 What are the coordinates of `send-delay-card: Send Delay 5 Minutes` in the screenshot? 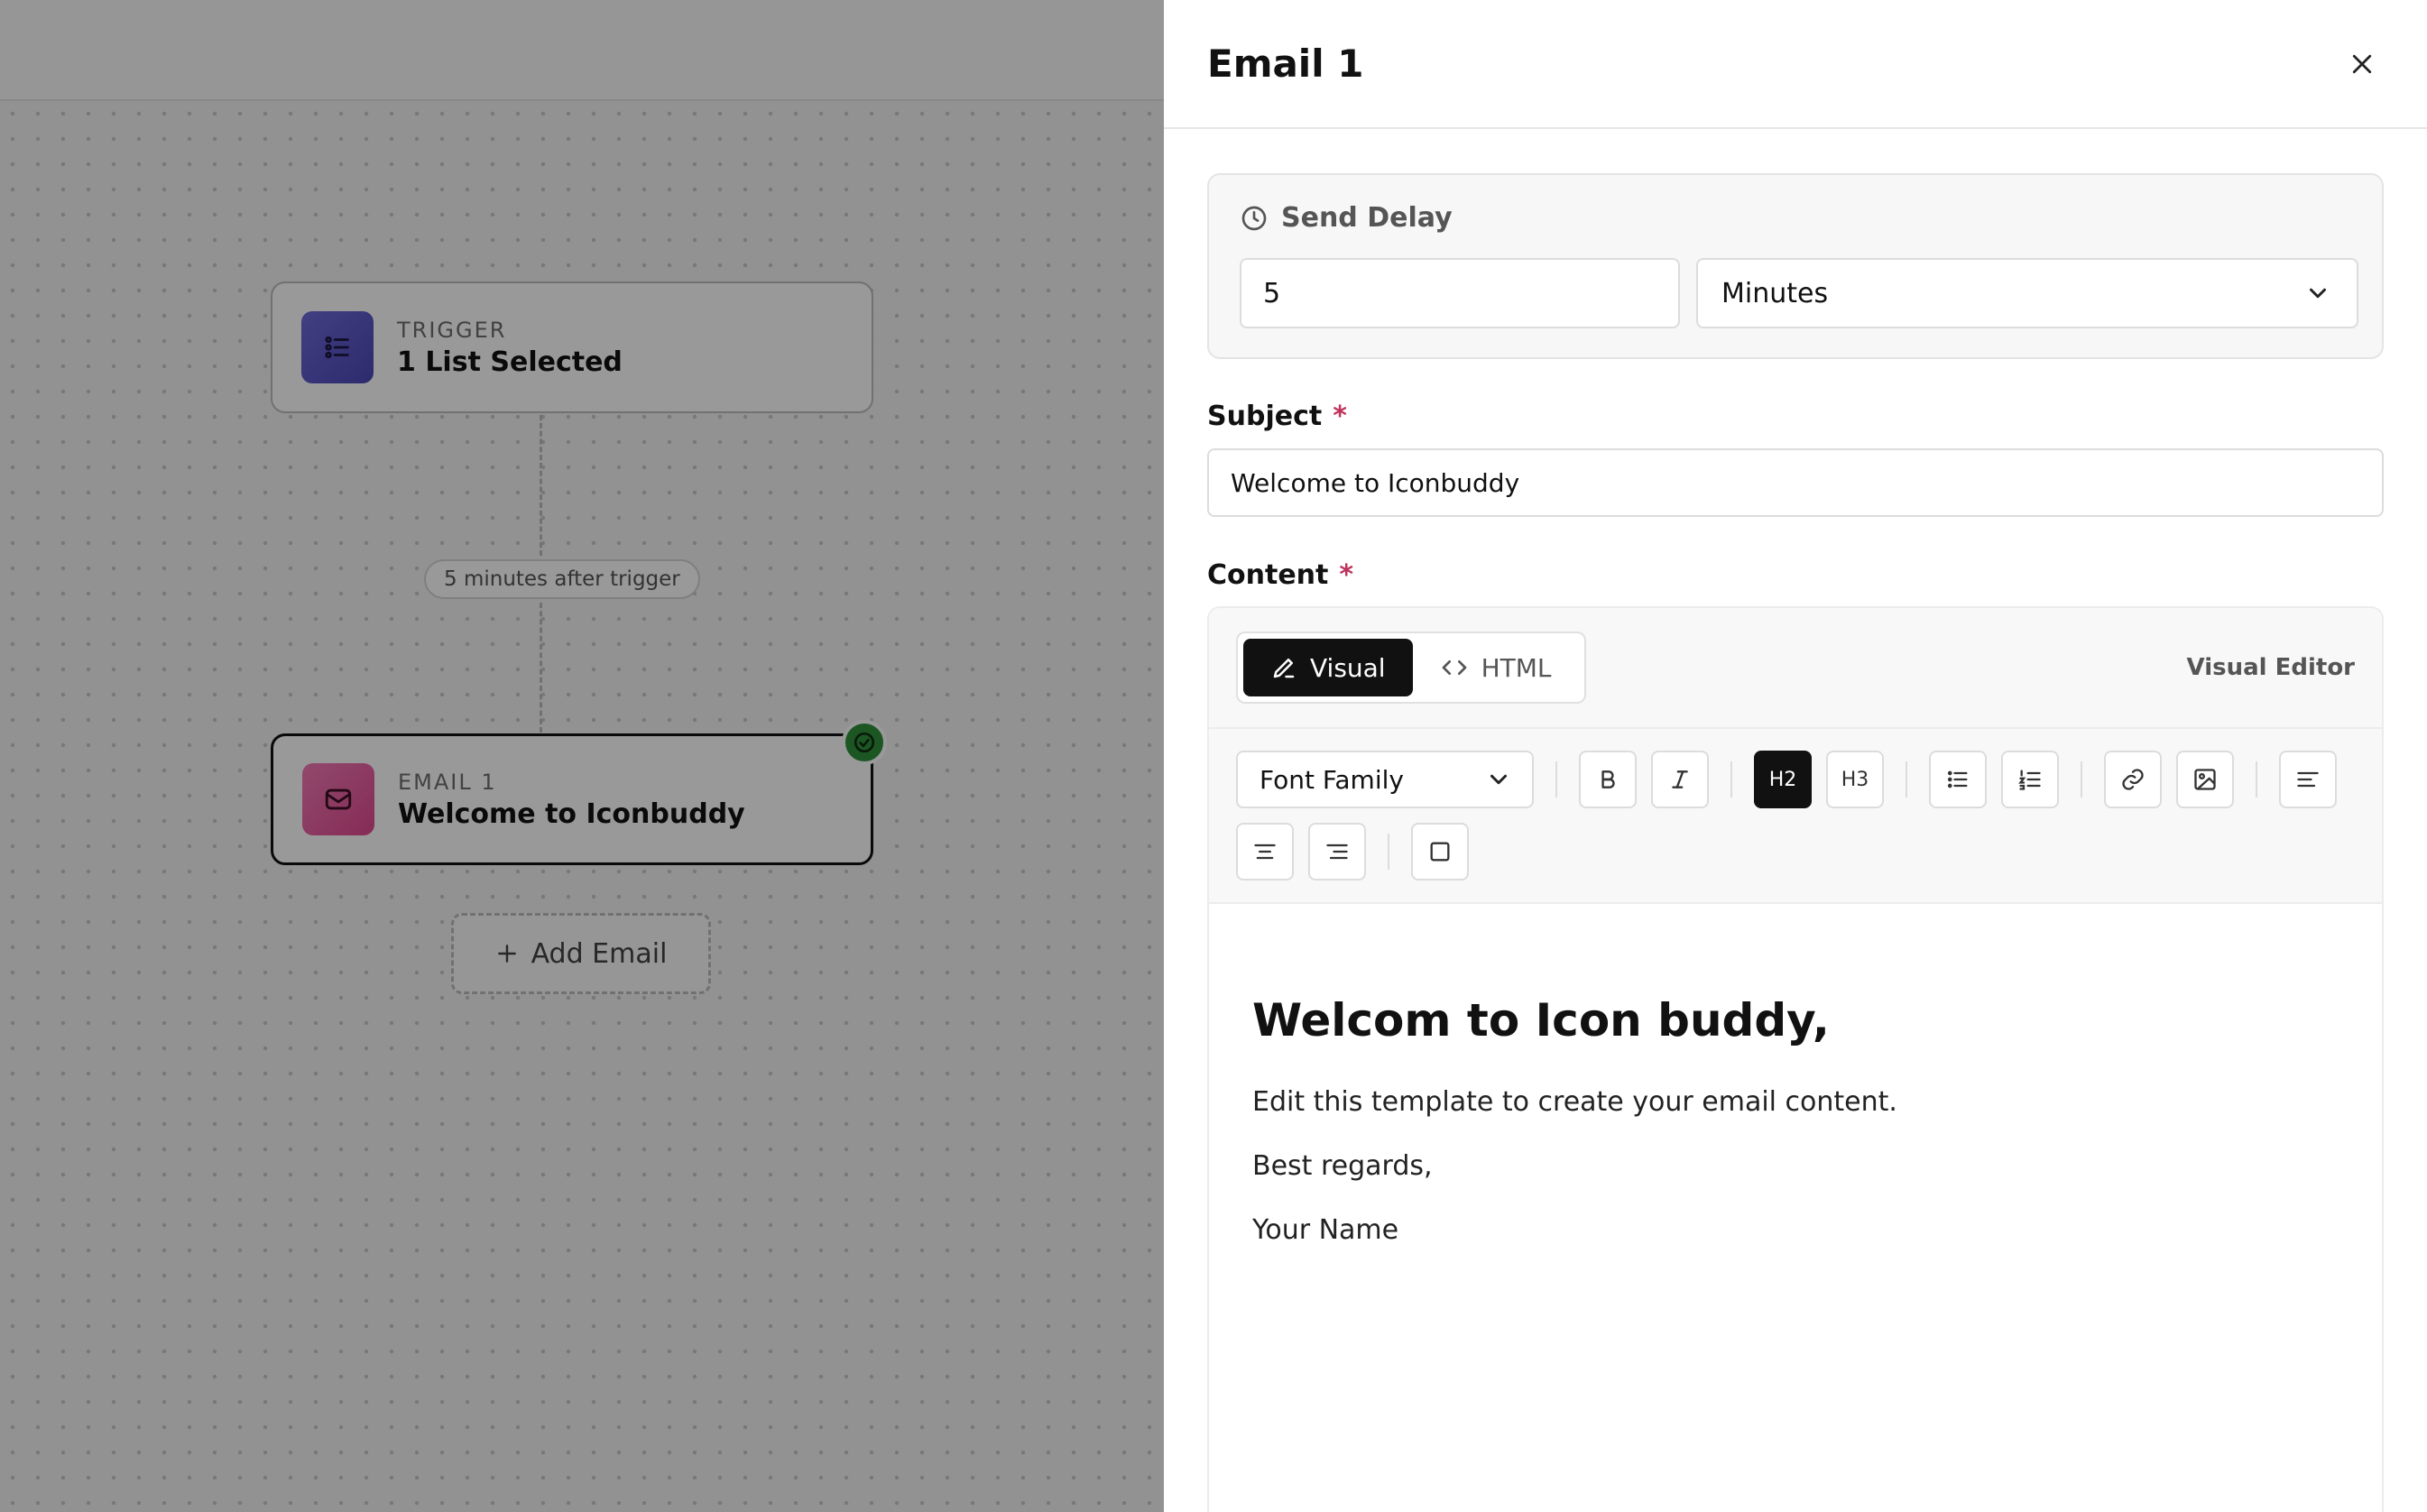 It's located at (1796, 266).